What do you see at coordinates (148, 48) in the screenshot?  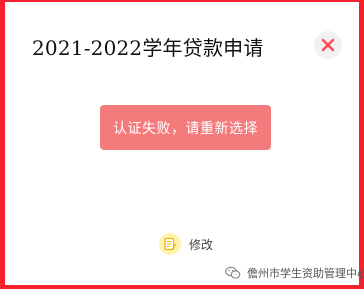 I see `dialog-title: 2021-2022学年贷款申请` at bounding box center [148, 48].